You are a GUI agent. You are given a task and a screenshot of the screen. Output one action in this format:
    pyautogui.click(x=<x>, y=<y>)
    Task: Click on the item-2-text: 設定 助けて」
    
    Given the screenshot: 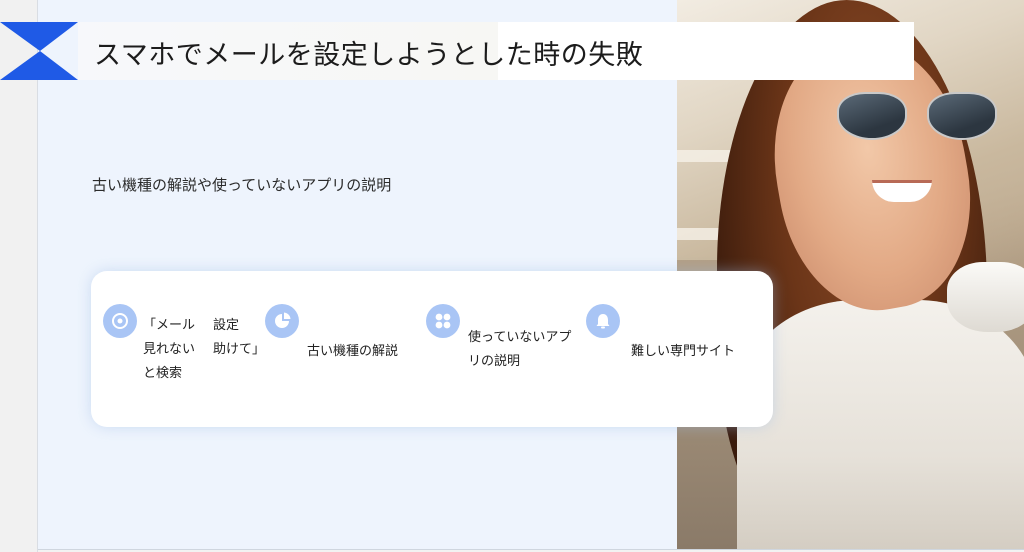 What is the action you would take?
    pyautogui.click(x=239, y=337)
    